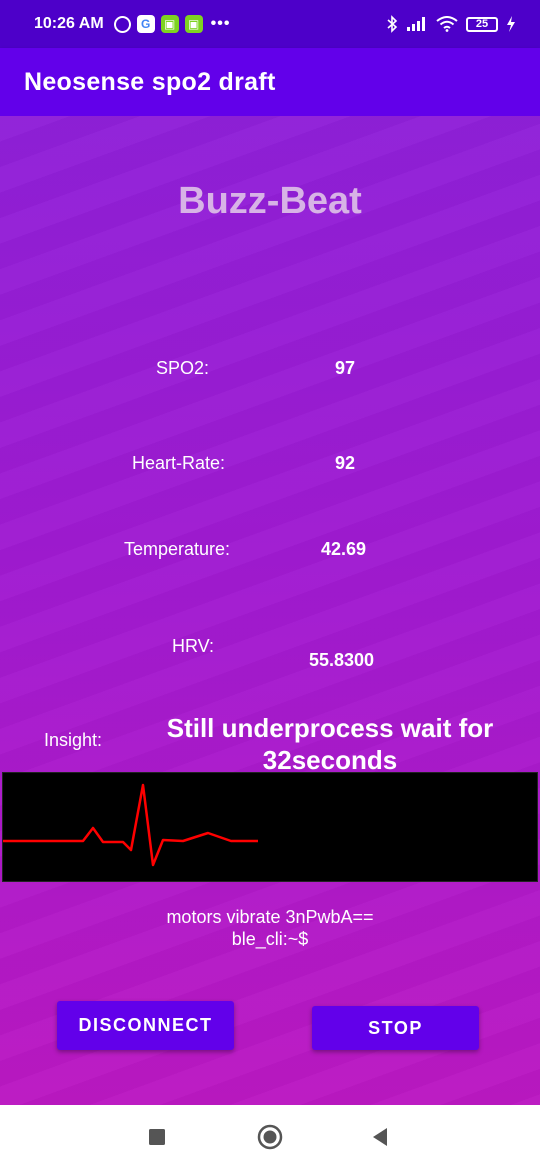 The image size is (540, 1170). What do you see at coordinates (270, 939) in the screenshot?
I see `ble-prompt-line: ble_cli:~$` at bounding box center [270, 939].